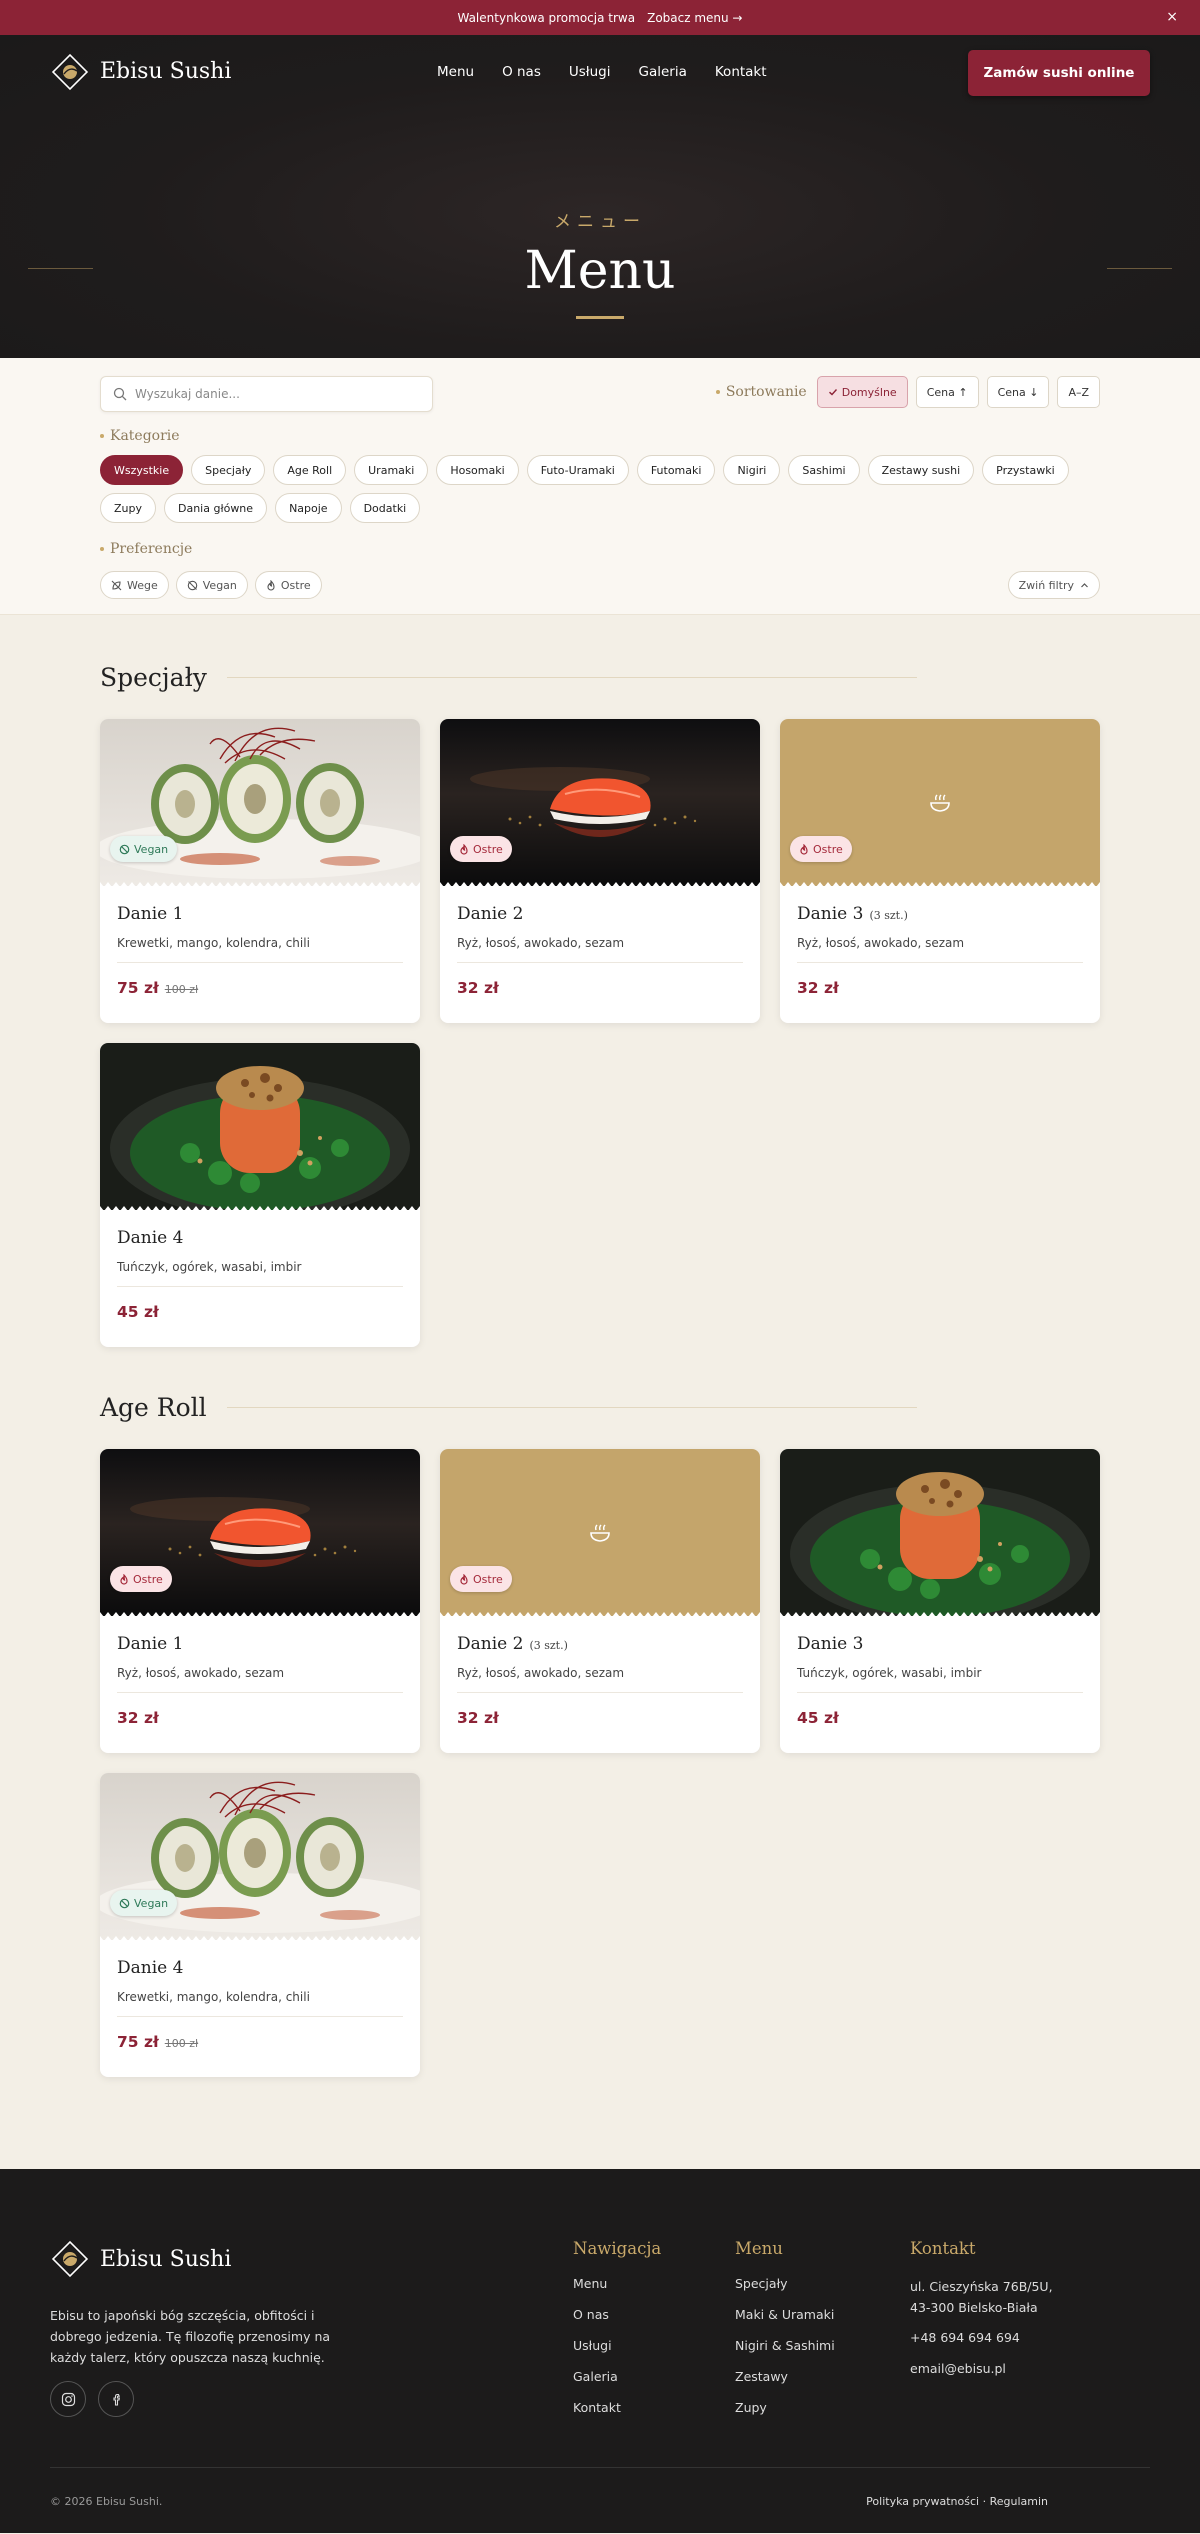  I want to click on search-input, so click(275, 394).